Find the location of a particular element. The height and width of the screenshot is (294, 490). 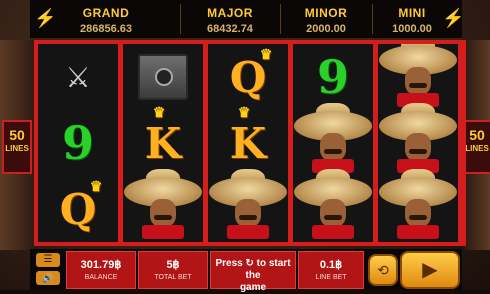

balance-label: BALANCE is located at coordinates (101, 277).